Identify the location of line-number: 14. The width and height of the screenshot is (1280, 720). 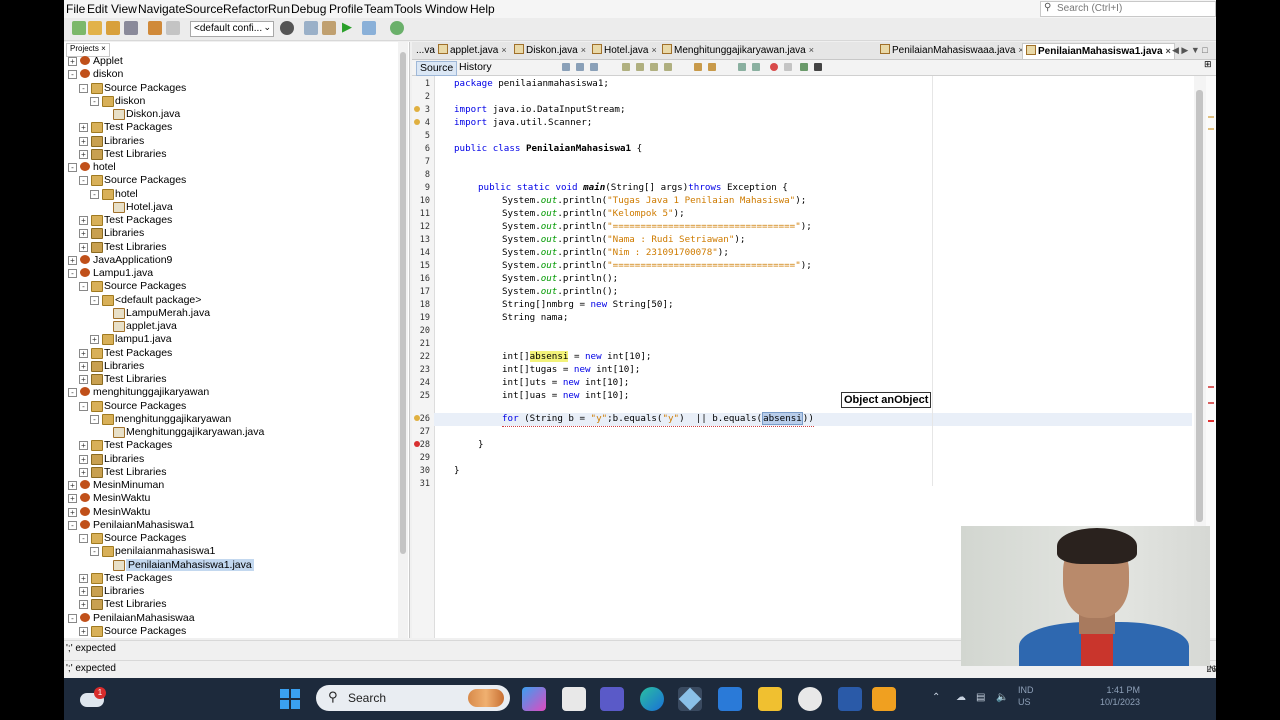
(421, 253).